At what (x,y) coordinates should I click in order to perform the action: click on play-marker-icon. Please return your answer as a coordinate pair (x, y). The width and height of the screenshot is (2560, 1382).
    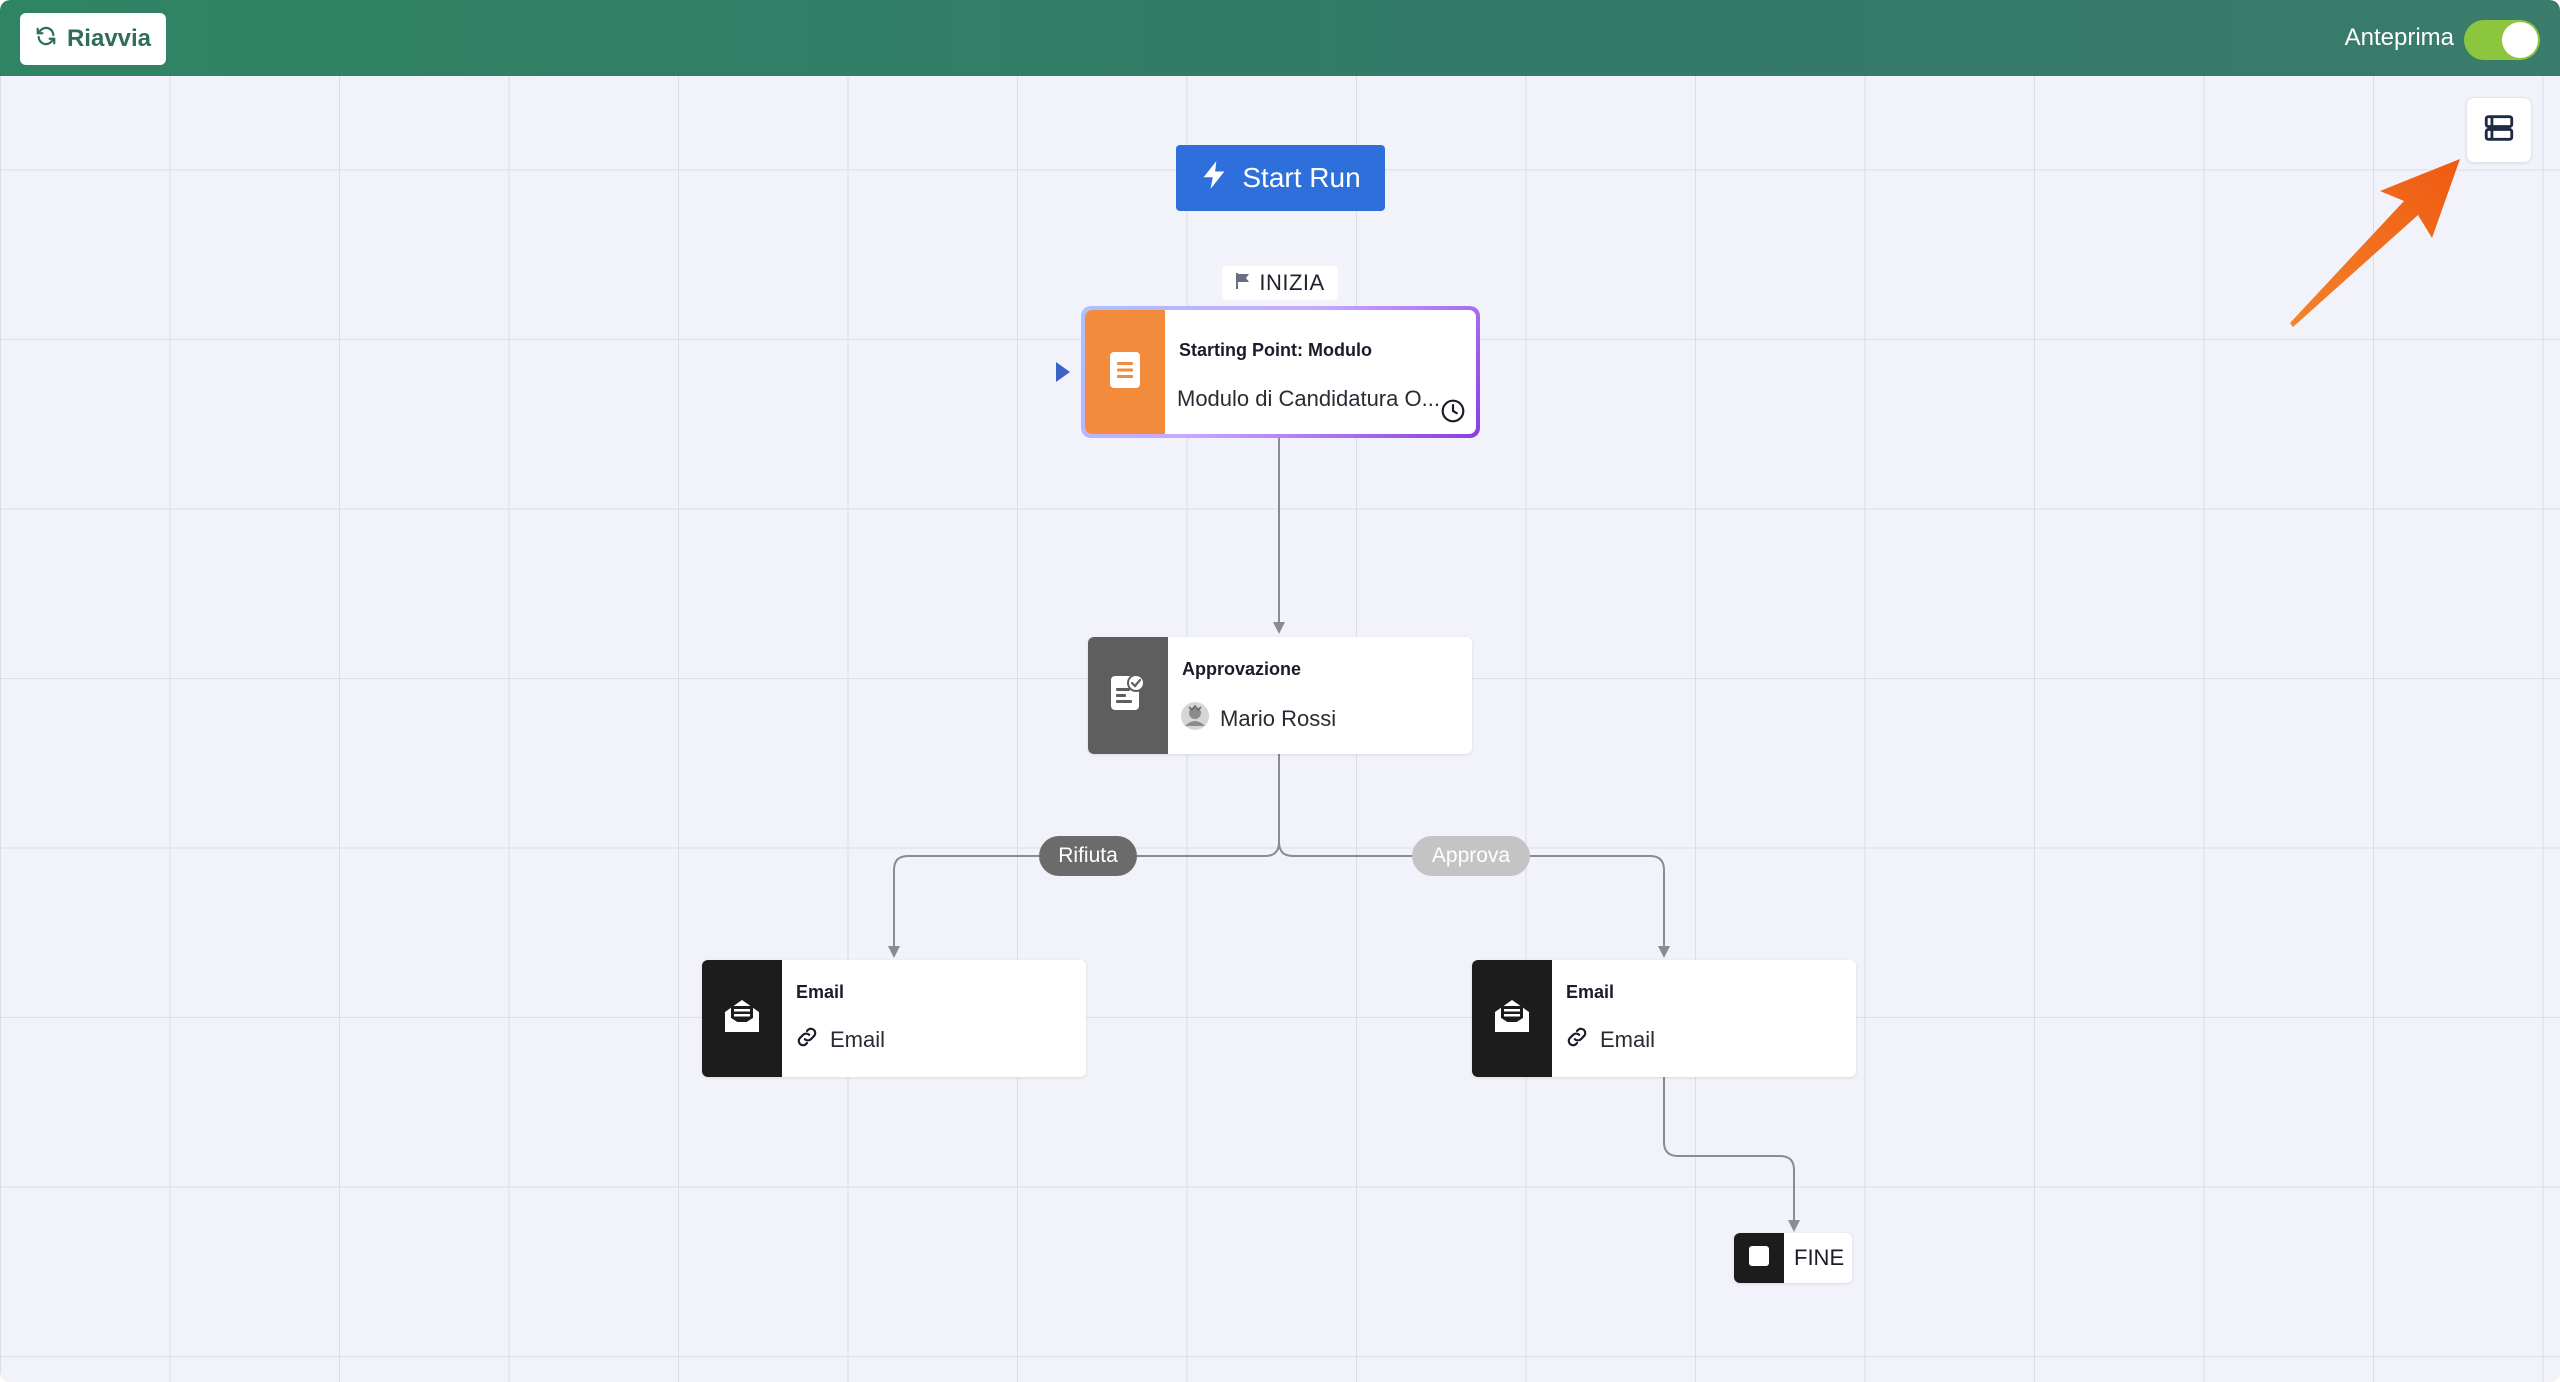
    Looking at the image, I should click on (1063, 372).